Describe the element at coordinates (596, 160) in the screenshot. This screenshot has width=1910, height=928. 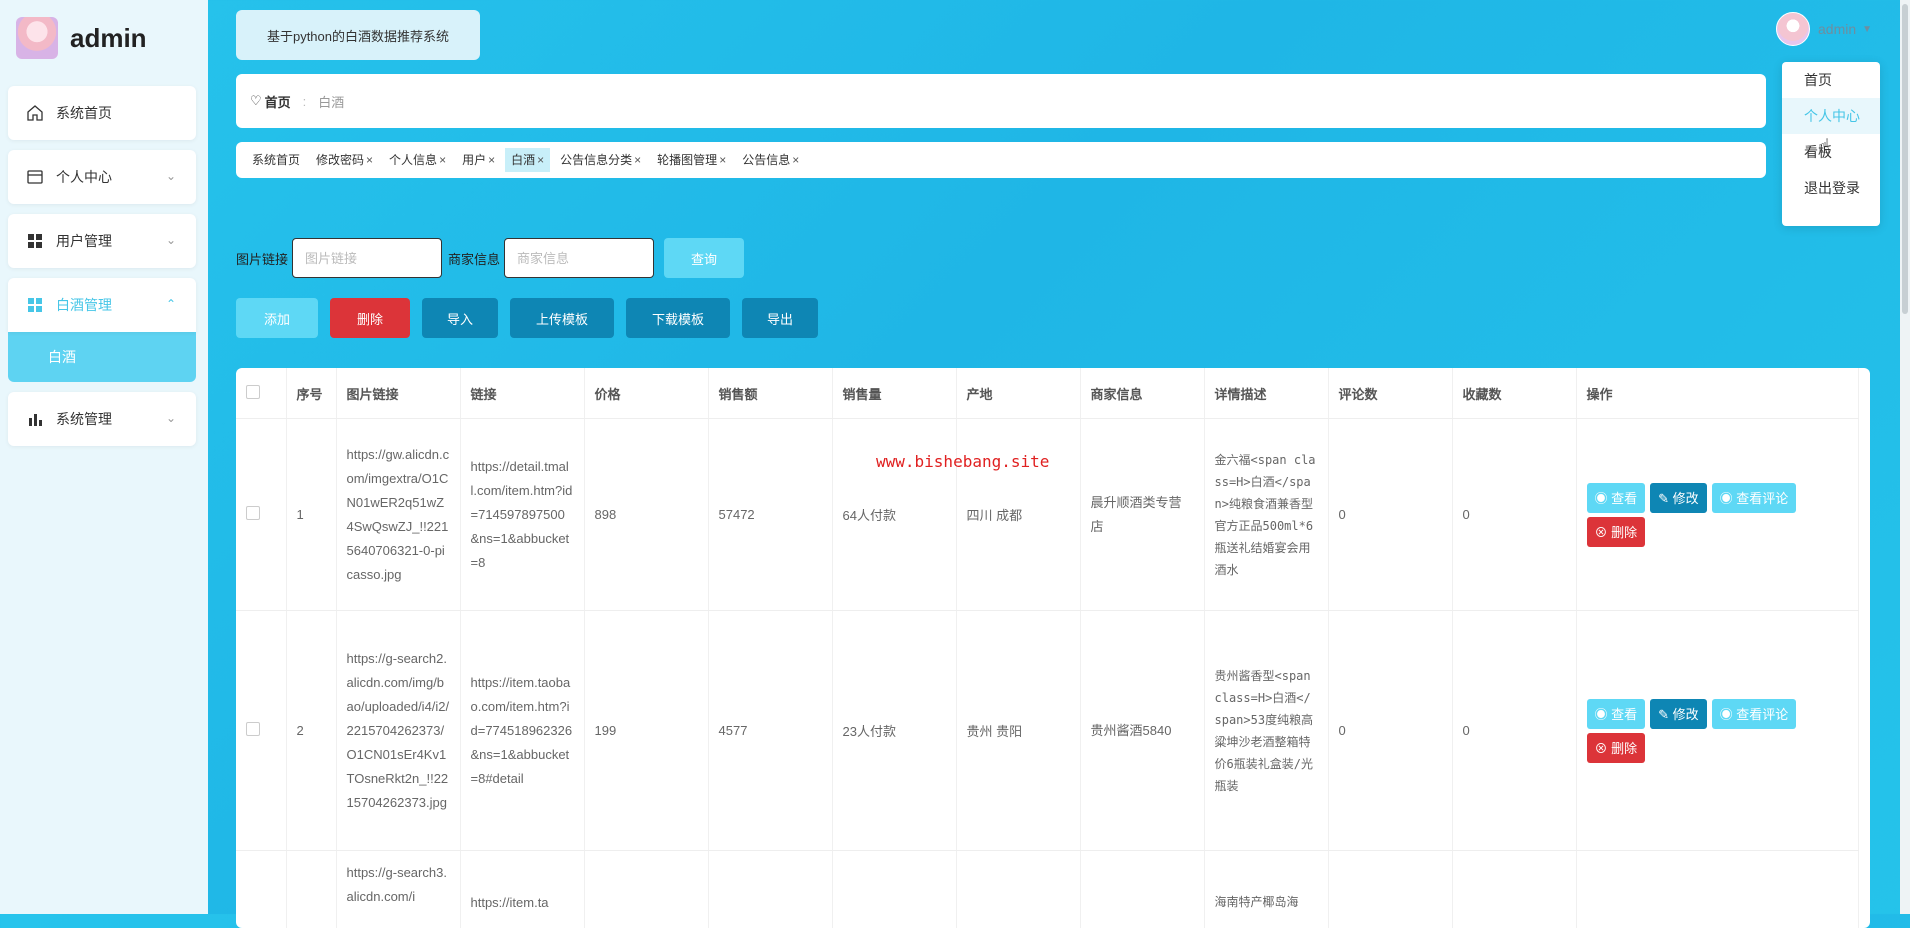
I see `tab-label: 公告信息分类` at that location.